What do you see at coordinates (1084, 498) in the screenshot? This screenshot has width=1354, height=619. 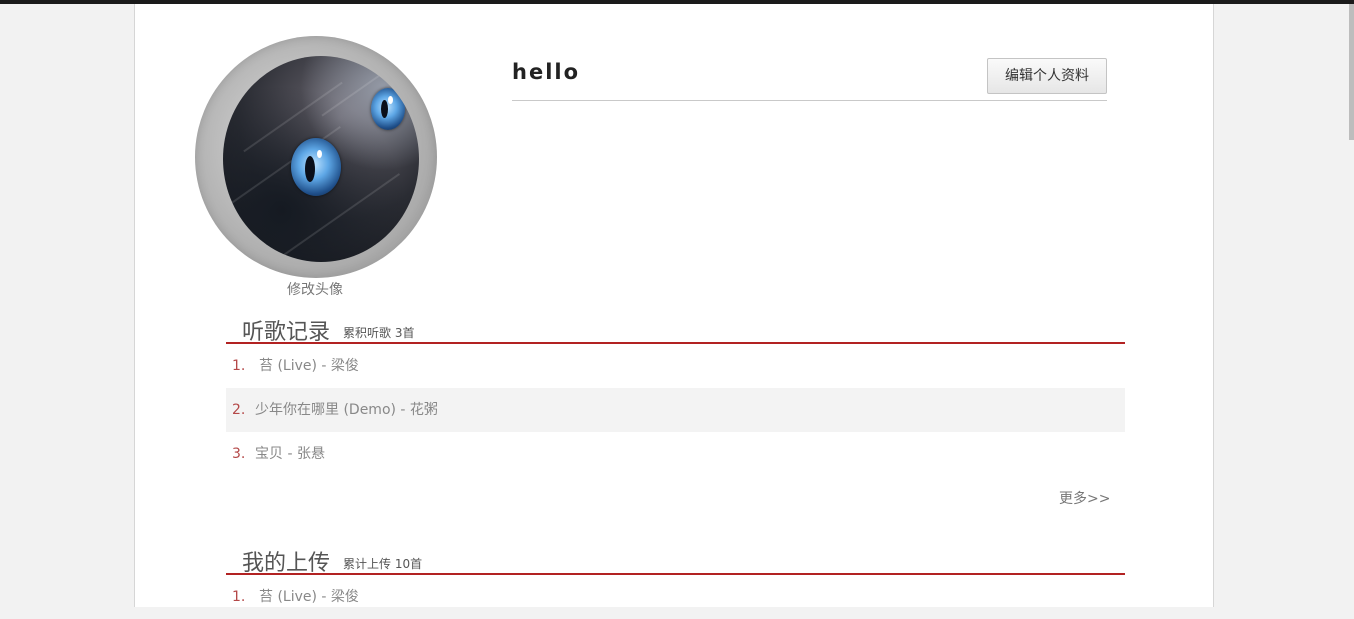 I see `more-link: 更多>>` at bounding box center [1084, 498].